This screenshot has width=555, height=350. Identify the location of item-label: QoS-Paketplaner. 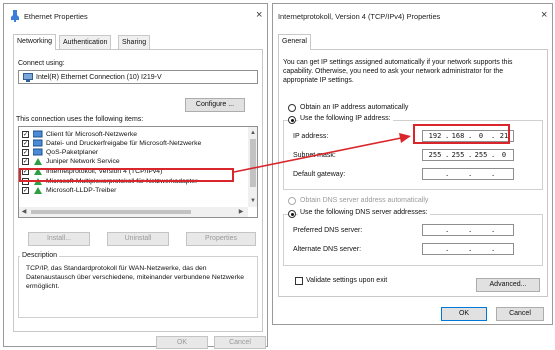
(72, 152).